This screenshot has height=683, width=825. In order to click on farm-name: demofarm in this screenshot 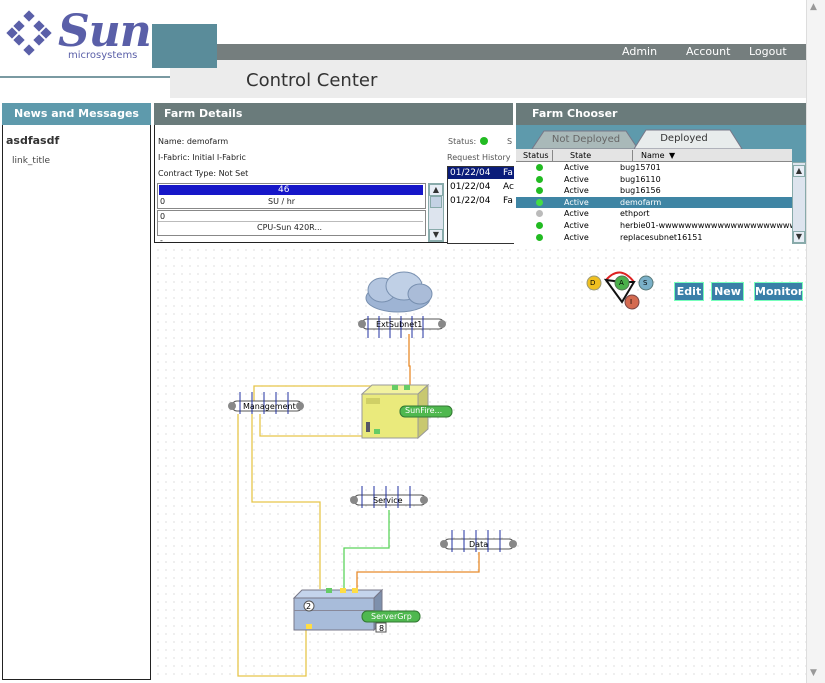, I will do `click(641, 202)`.